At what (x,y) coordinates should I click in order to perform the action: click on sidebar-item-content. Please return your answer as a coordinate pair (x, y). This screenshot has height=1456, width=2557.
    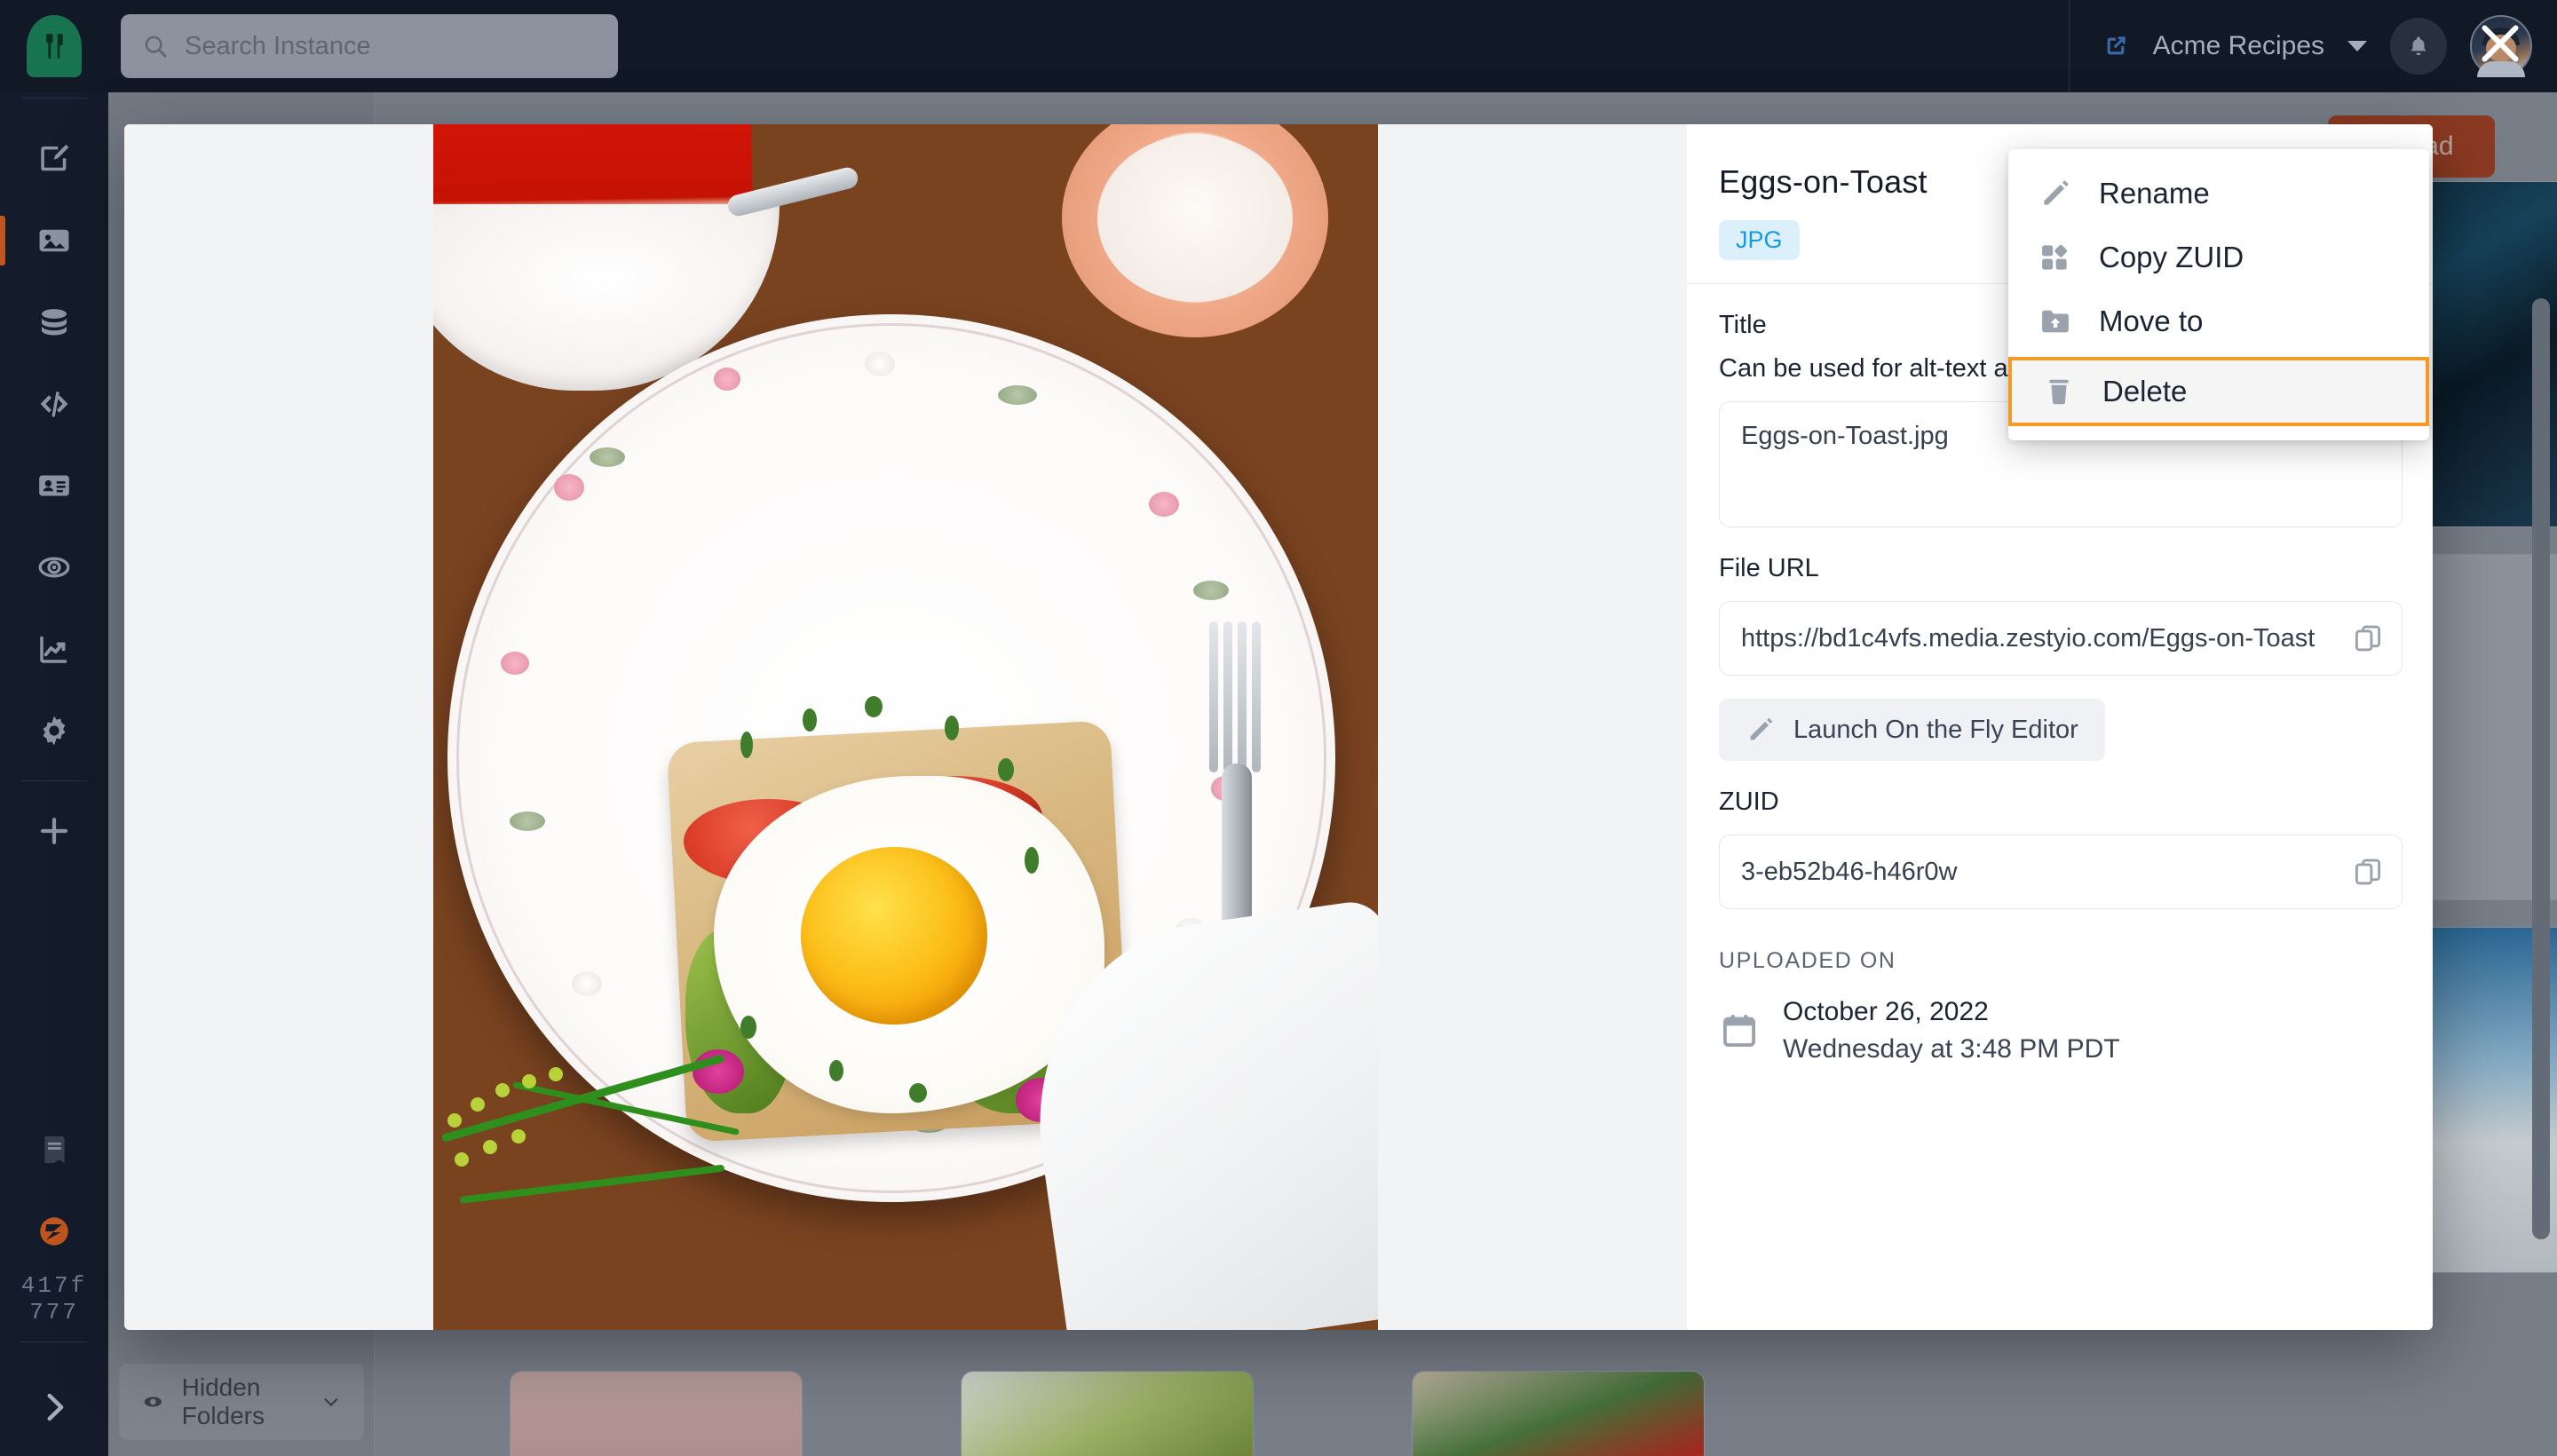
    Looking at the image, I should click on (54, 159).